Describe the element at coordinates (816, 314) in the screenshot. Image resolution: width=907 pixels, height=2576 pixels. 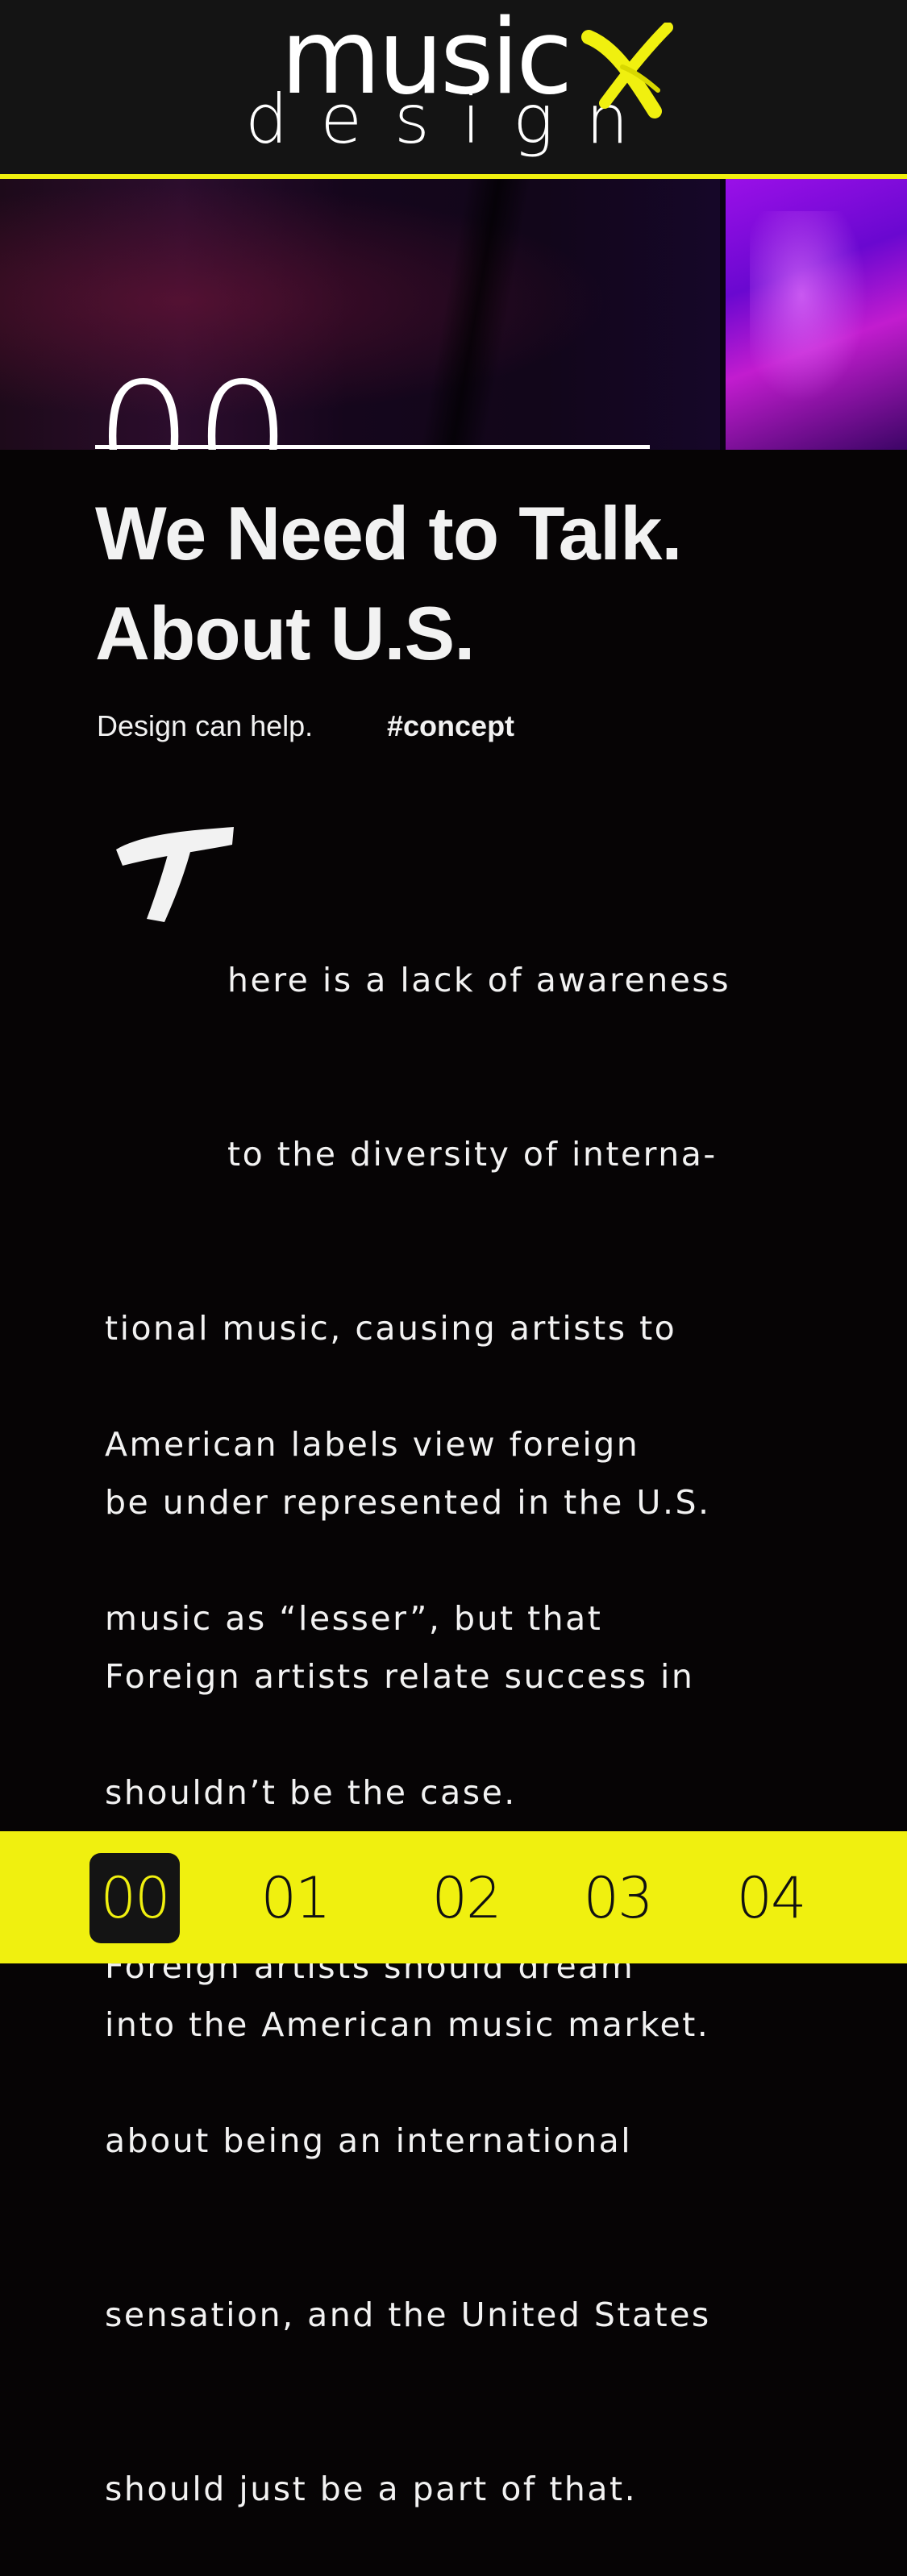
I see `hero-image-panel` at that location.